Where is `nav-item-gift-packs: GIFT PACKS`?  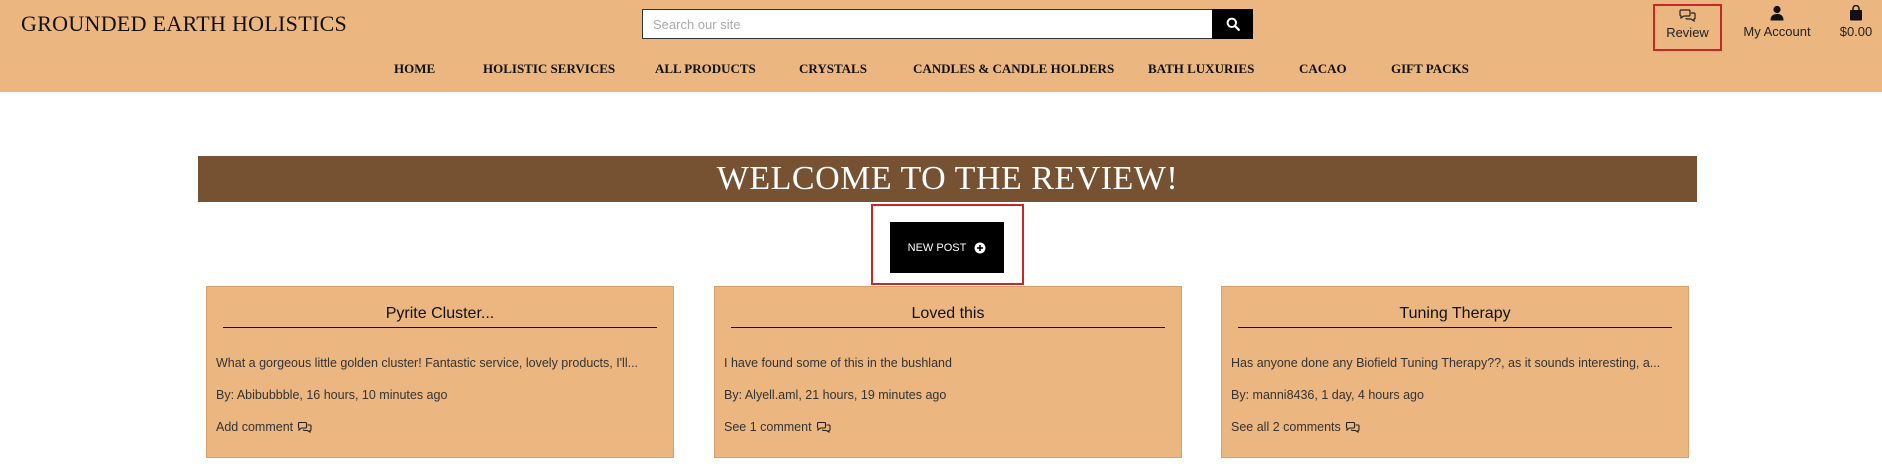
nav-item-gift-packs: GIFT PACKS is located at coordinates (1430, 69).